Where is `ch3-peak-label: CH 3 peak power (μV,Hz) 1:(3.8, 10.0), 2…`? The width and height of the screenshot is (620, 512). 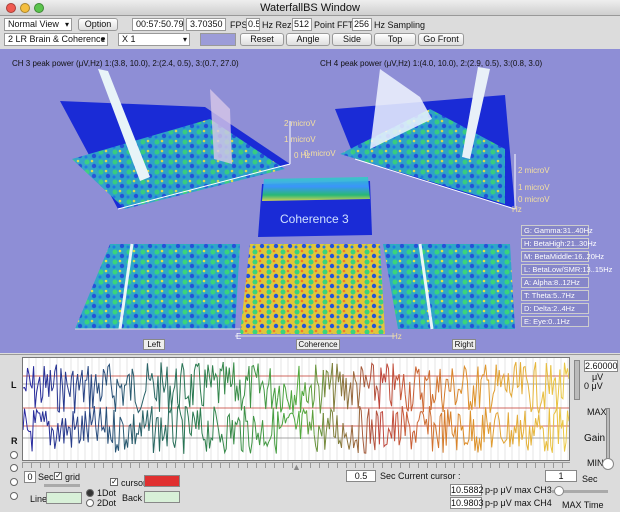 ch3-peak-label: CH 3 peak power (μV,Hz) 1:(3.8, 10.0), 2… is located at coordinates (125, 63).